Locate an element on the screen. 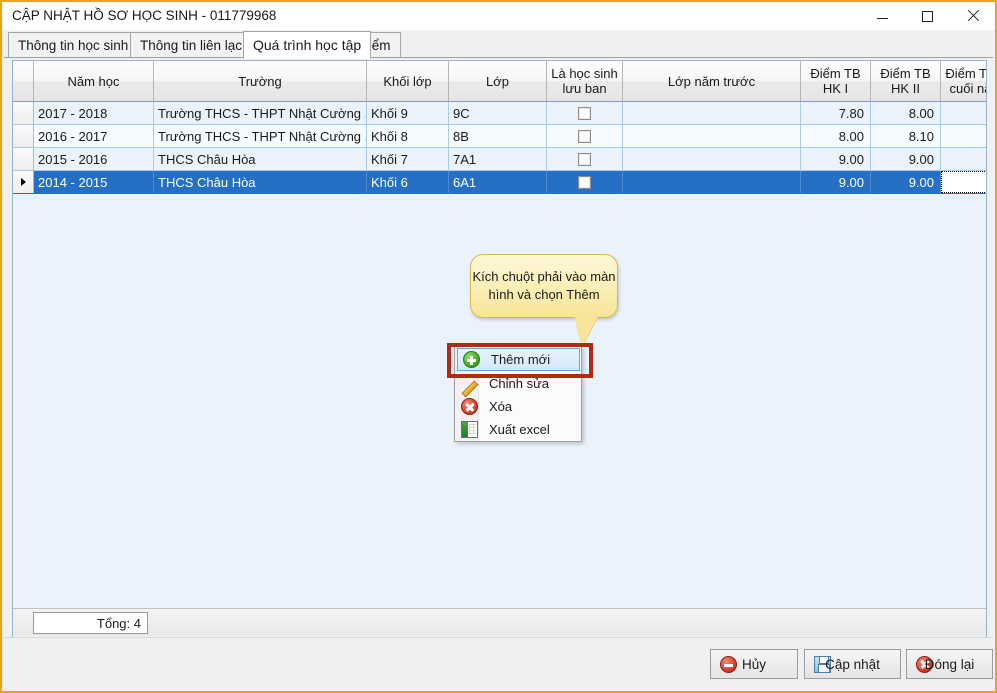 This screenshot has width=997, height=693. column-header-dtb-hk2: Điểm TB HK II is located at coordinates (906, 81).